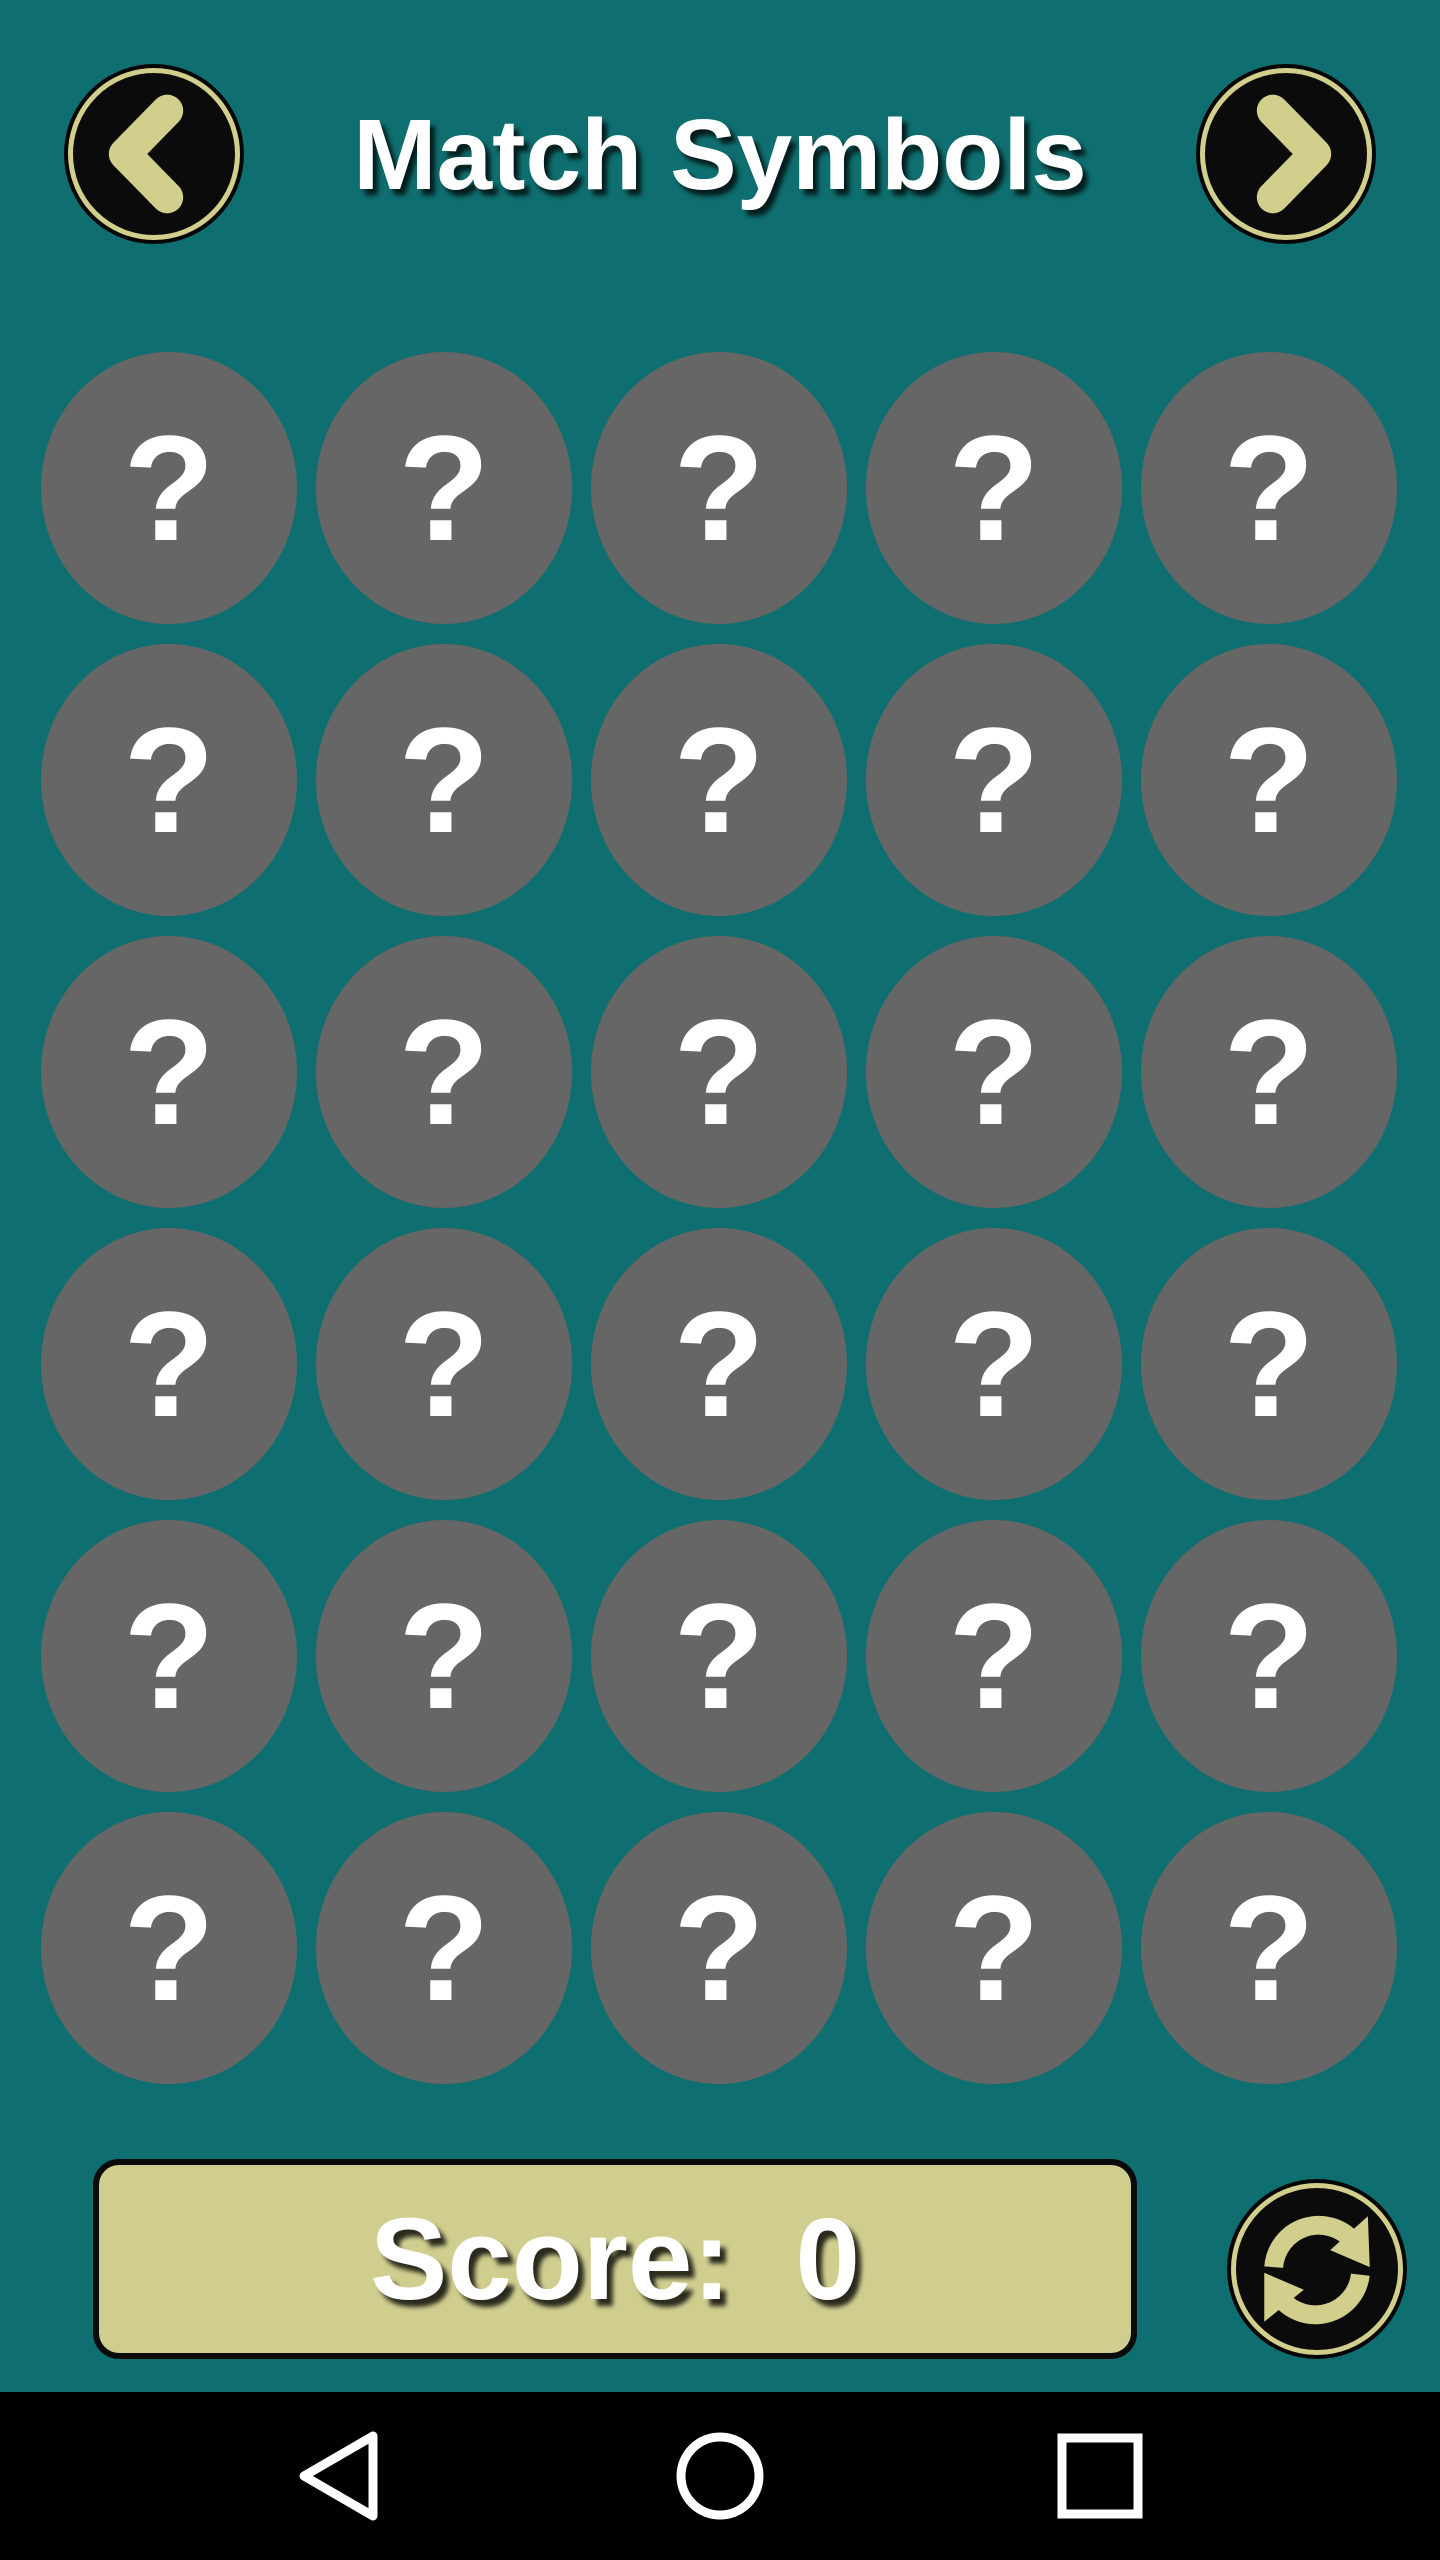 This screenshot has height=2560, width=1440. I want to click on system-home-button, so click(720, 2476).